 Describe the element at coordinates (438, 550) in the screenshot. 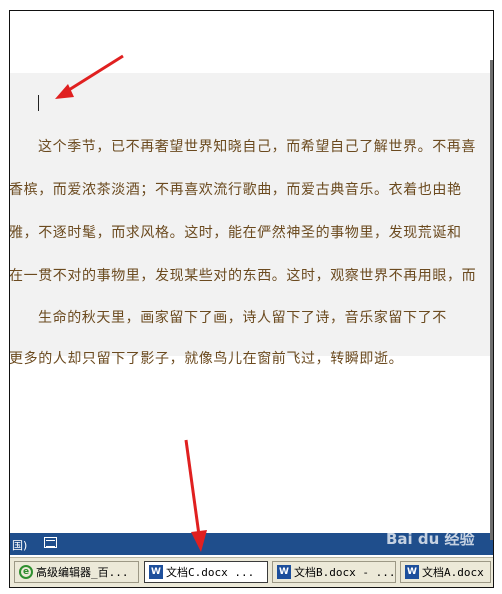

I see `baidu-watermark: Bai du 经验` at that location.